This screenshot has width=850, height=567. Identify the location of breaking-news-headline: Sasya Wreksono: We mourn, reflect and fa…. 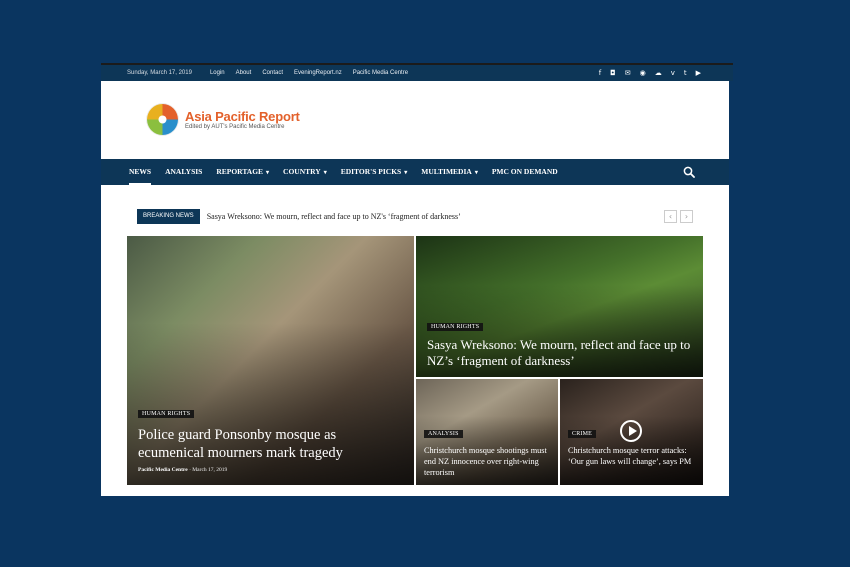
(334, 216).